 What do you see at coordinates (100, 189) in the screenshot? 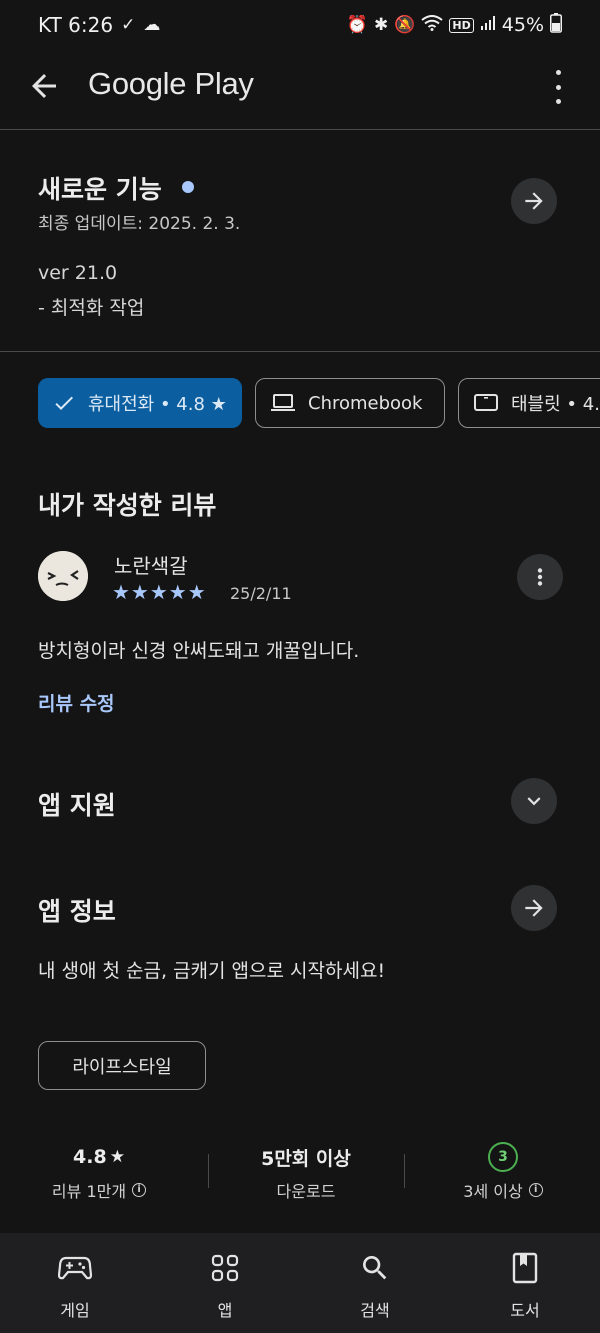
I see `whats-new-title: 새로운 기능` at bounding box center [100, 189].